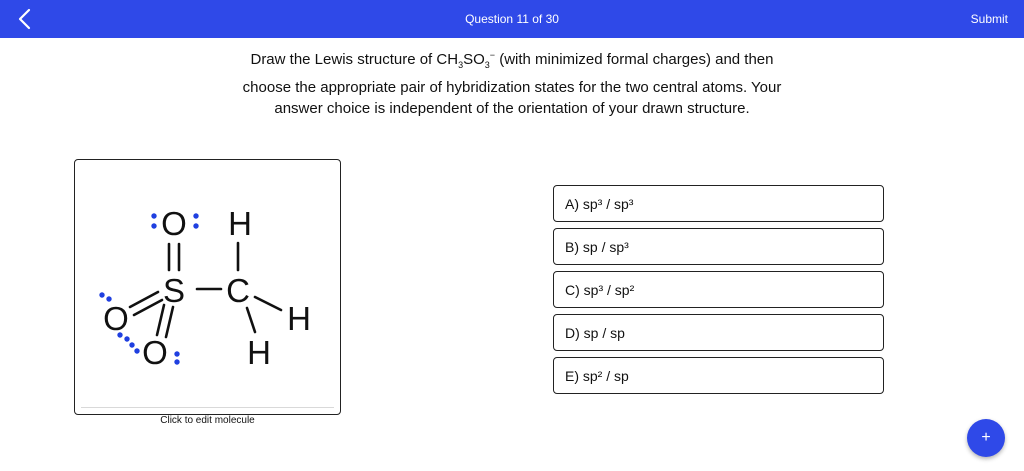 This screenshot has height=471, width=1024. What do you see at coordinates (238, 290) in the screenshot?
I see `atom-c: C` at bounding box center [238, 290].